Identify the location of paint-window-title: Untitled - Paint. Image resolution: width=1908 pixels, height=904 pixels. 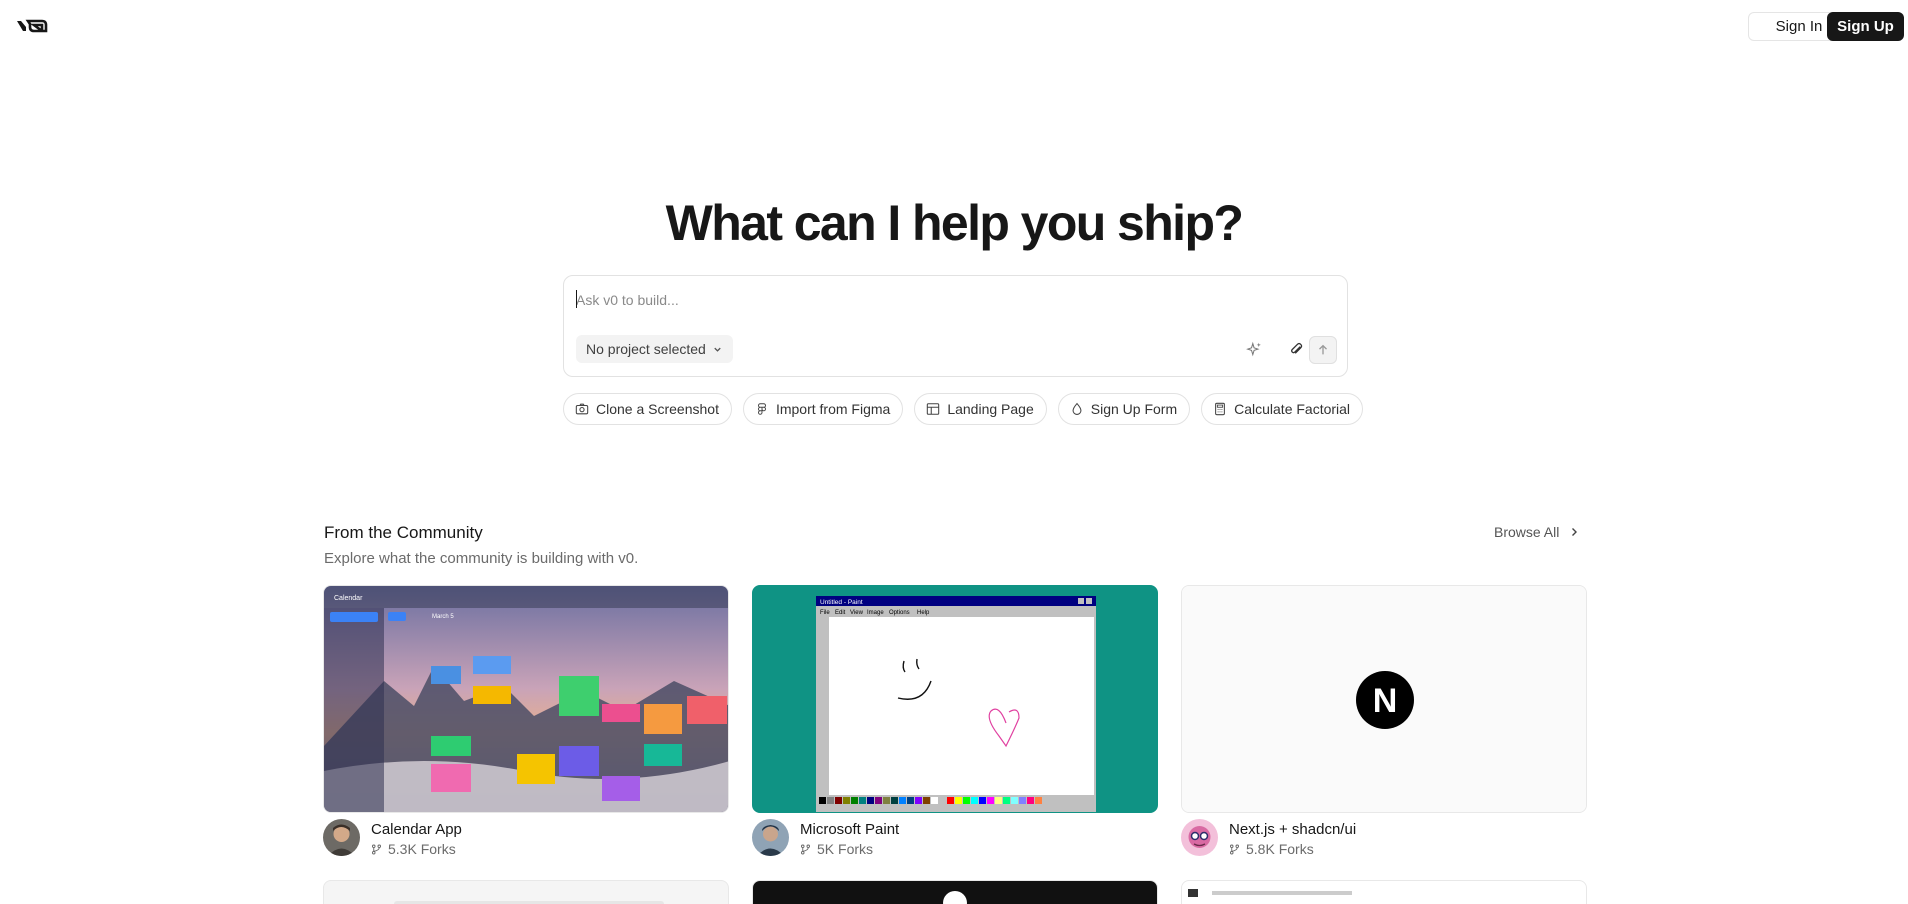
(841, 602).